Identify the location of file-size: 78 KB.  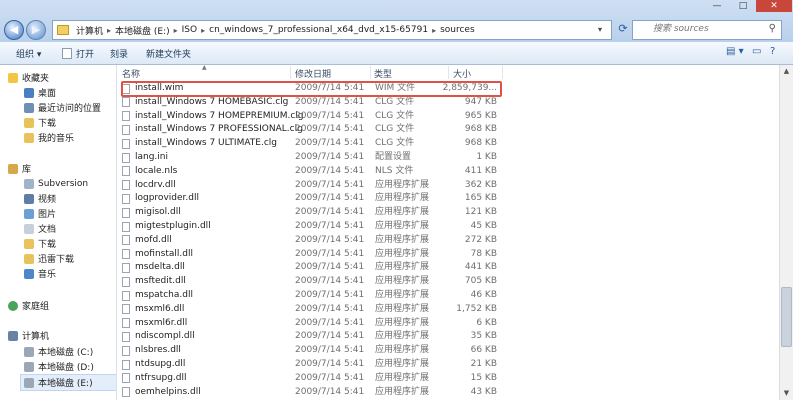
(483, 253).